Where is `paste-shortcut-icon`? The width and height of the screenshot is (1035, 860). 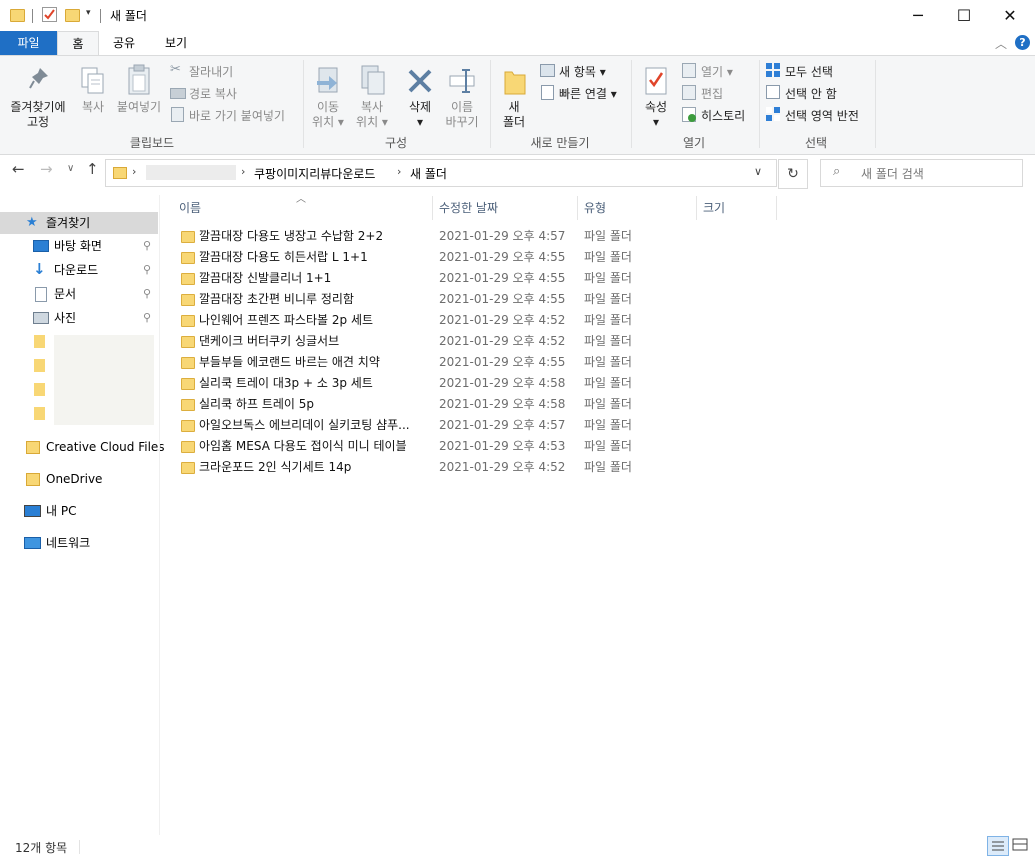 paste-shortcut-icon is located at coordinates (177, 114).